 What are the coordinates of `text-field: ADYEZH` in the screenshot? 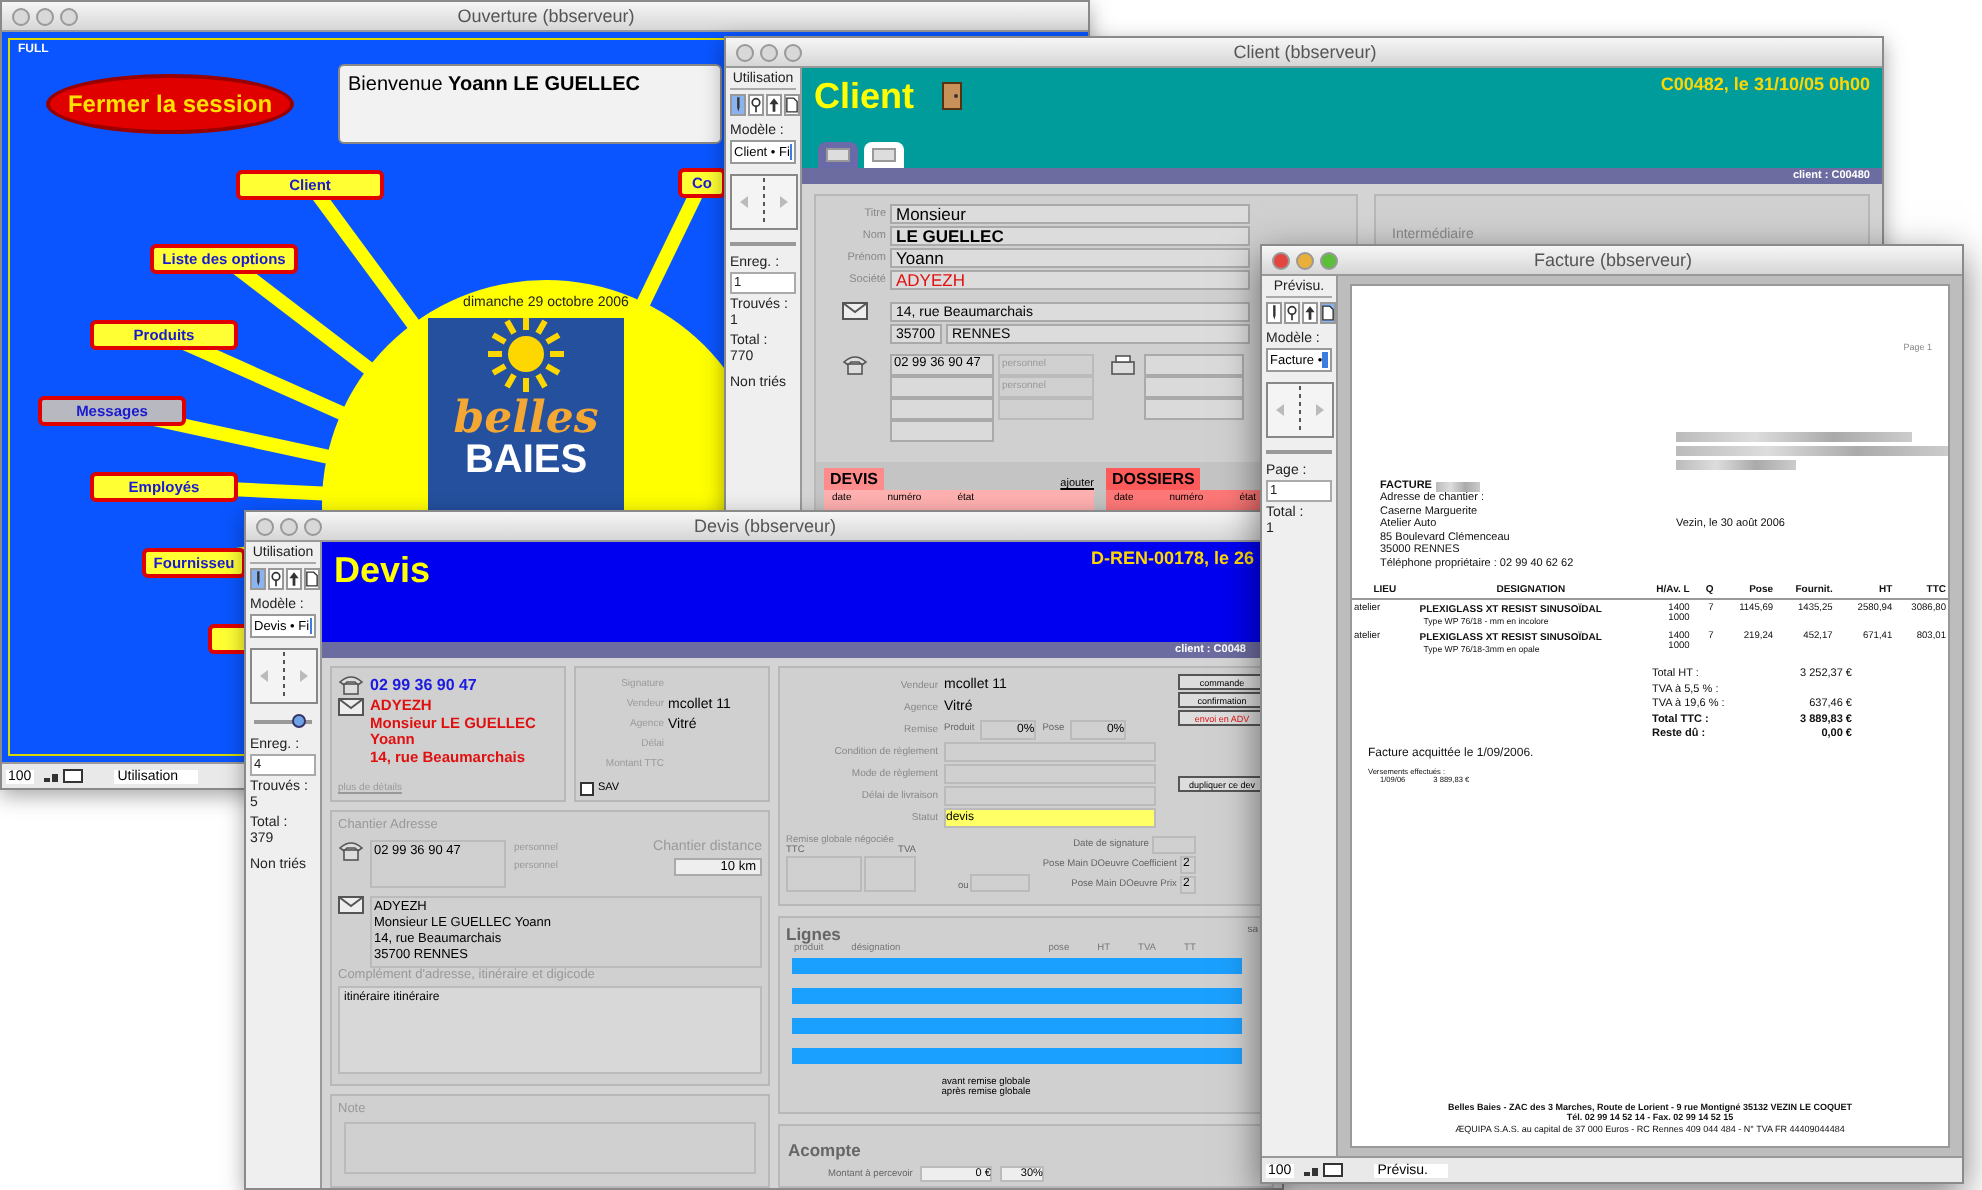 It's located at (1070, 279).